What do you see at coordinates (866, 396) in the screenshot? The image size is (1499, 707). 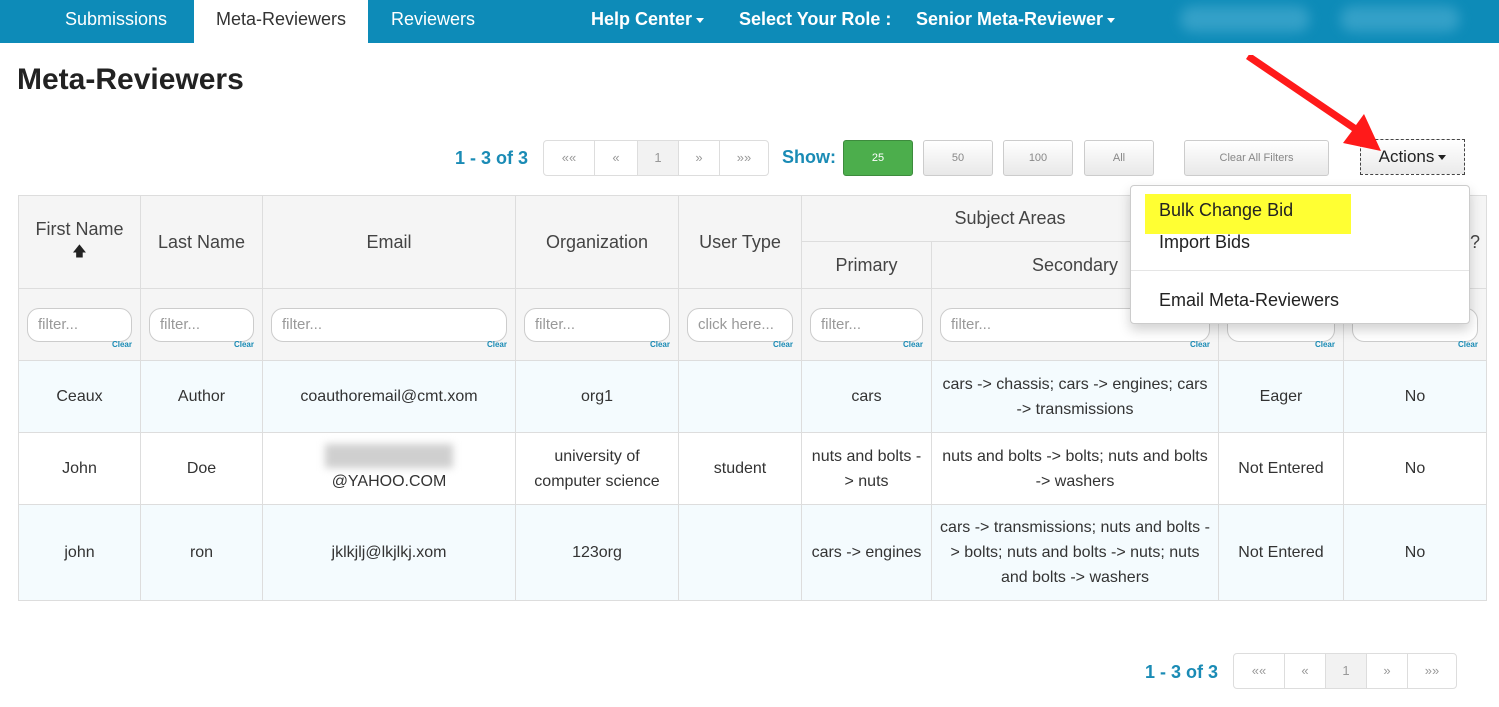 I see `cell-primary: cars` at bounding box center [866, 396].